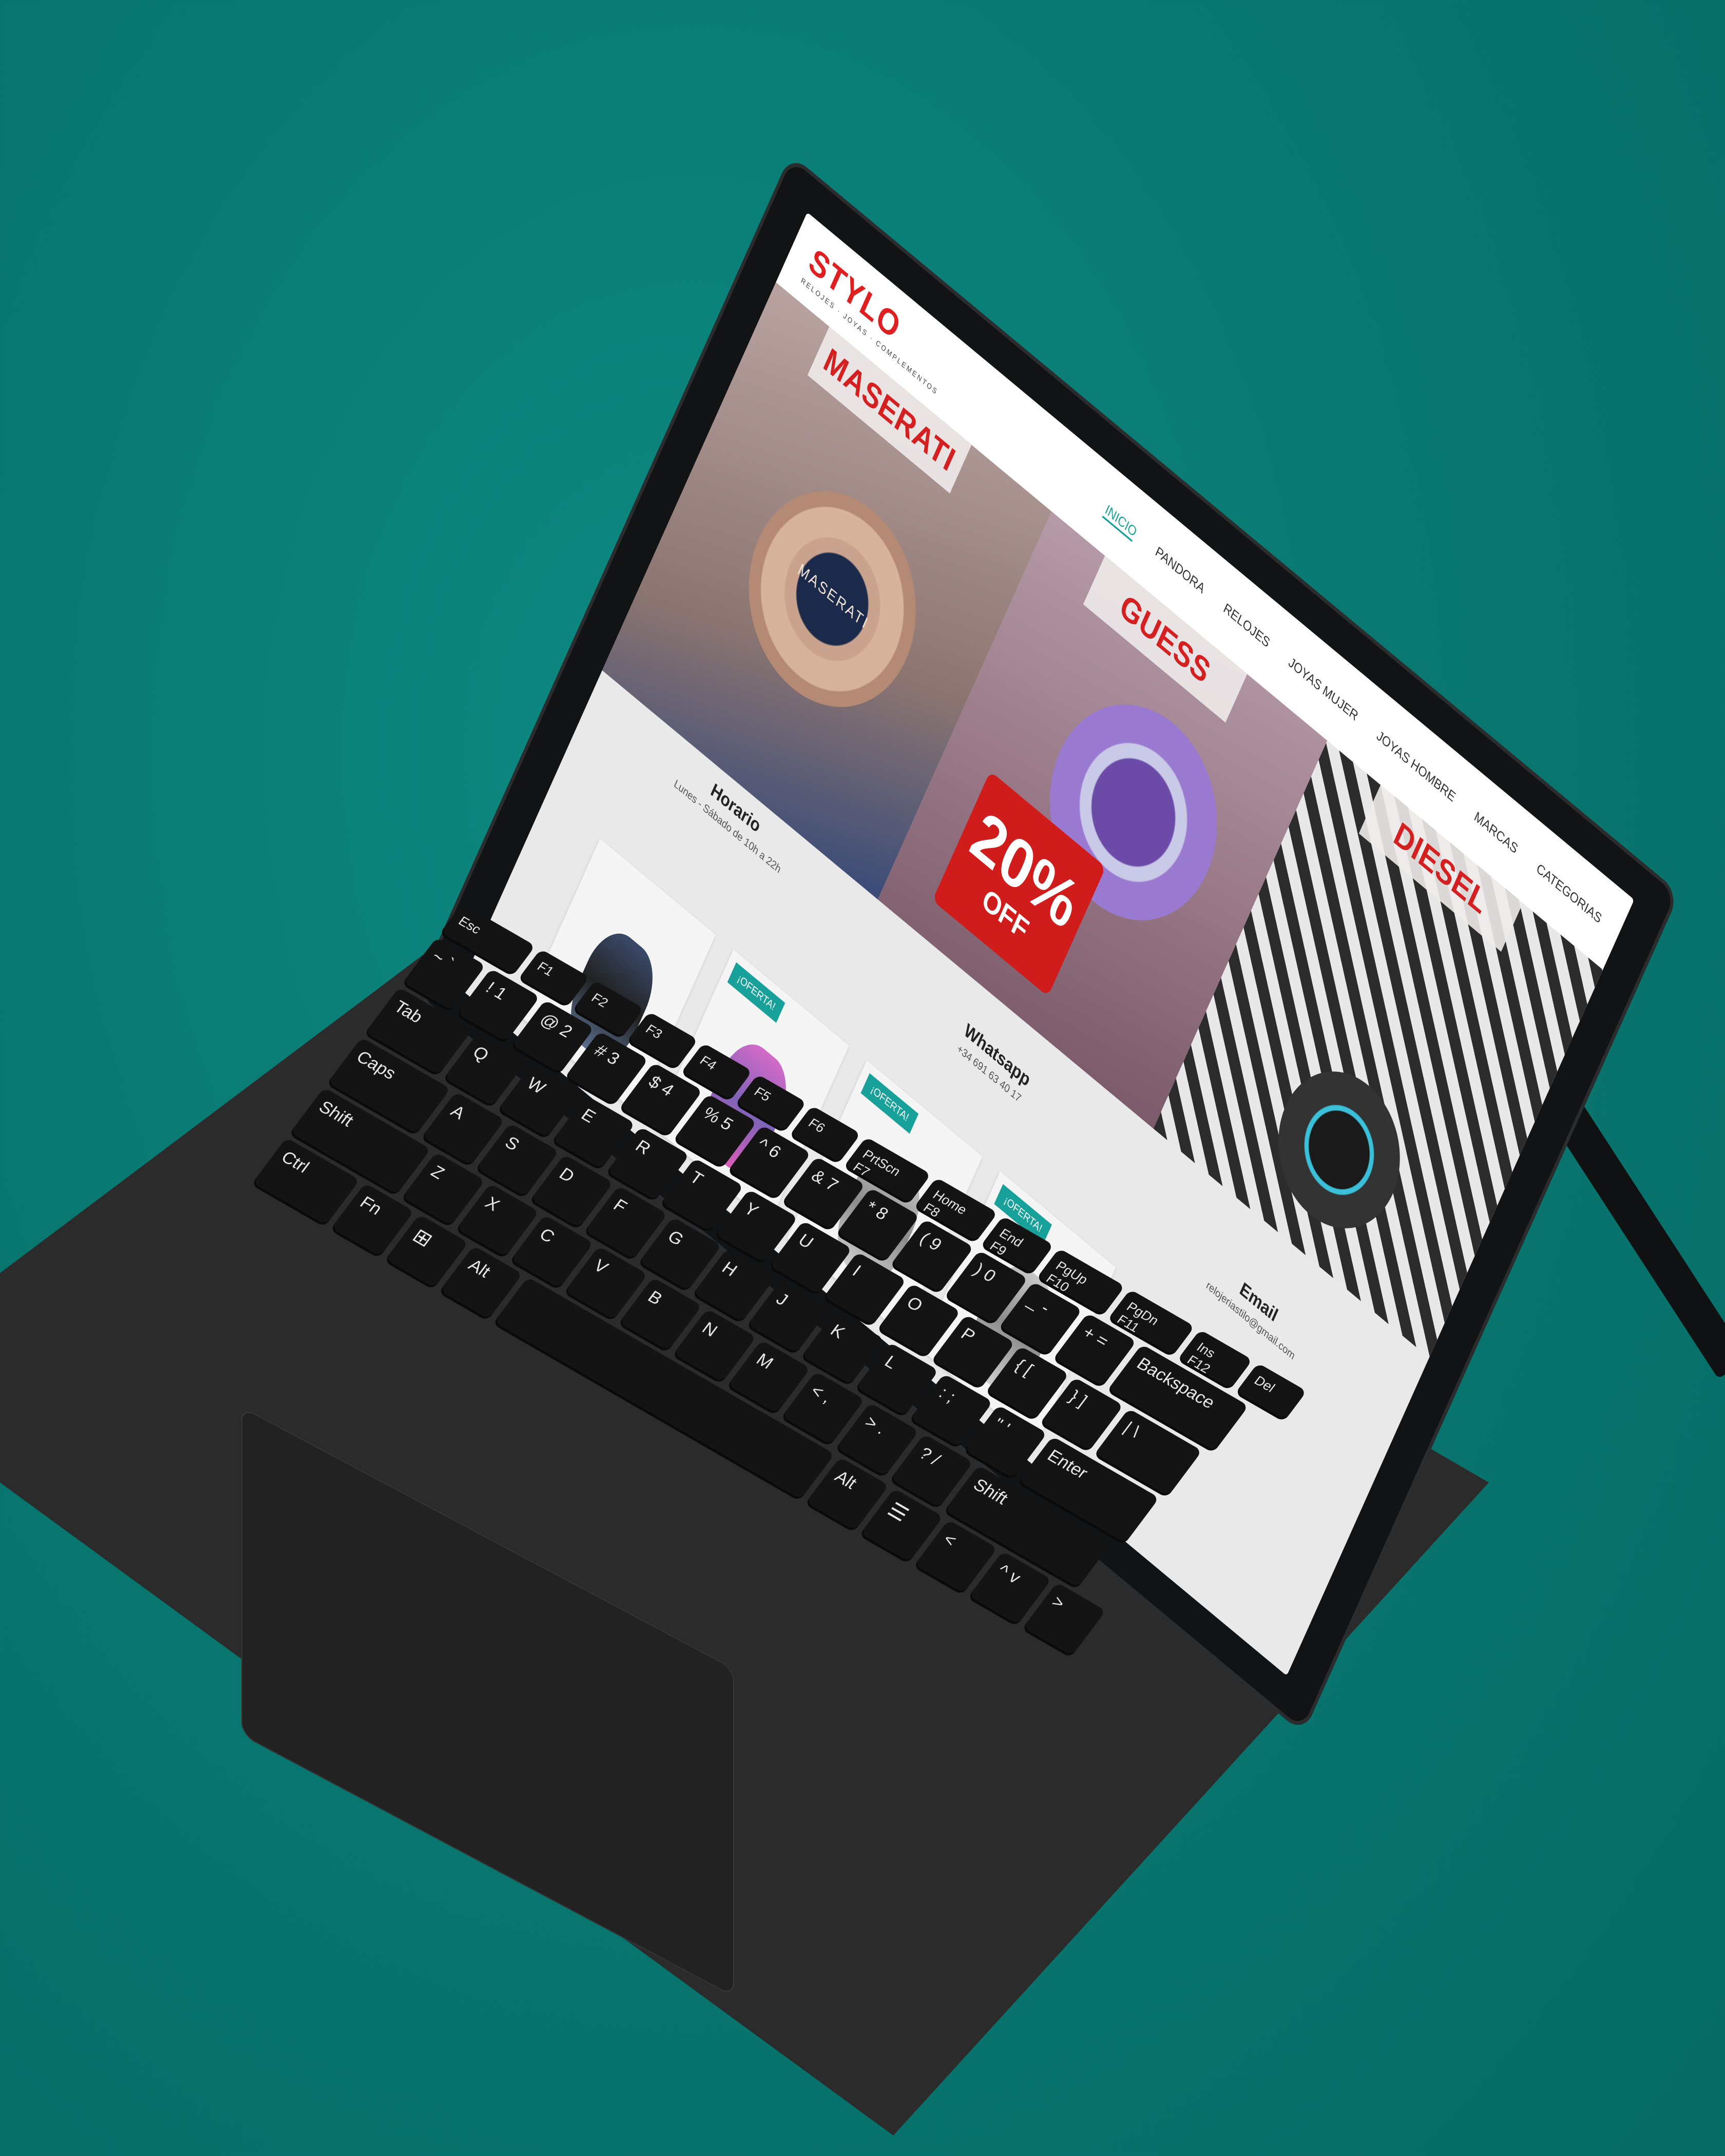  What do you see at coordinates (1569, 894) in the screenshot?
I see `nav-item-categorias: CATEGORIAS` at bounding box center [1569, 894].